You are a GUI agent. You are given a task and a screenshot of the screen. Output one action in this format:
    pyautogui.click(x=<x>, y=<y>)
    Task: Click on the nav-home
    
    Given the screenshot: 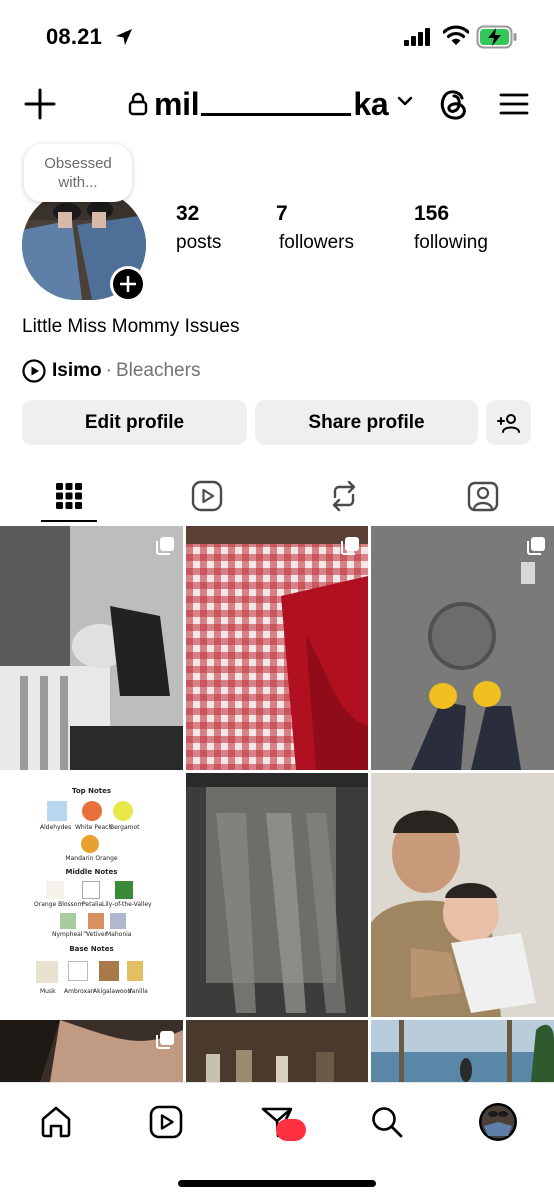 What is the action you would take?
    pyautogui.click(x=56, y=1122)
    